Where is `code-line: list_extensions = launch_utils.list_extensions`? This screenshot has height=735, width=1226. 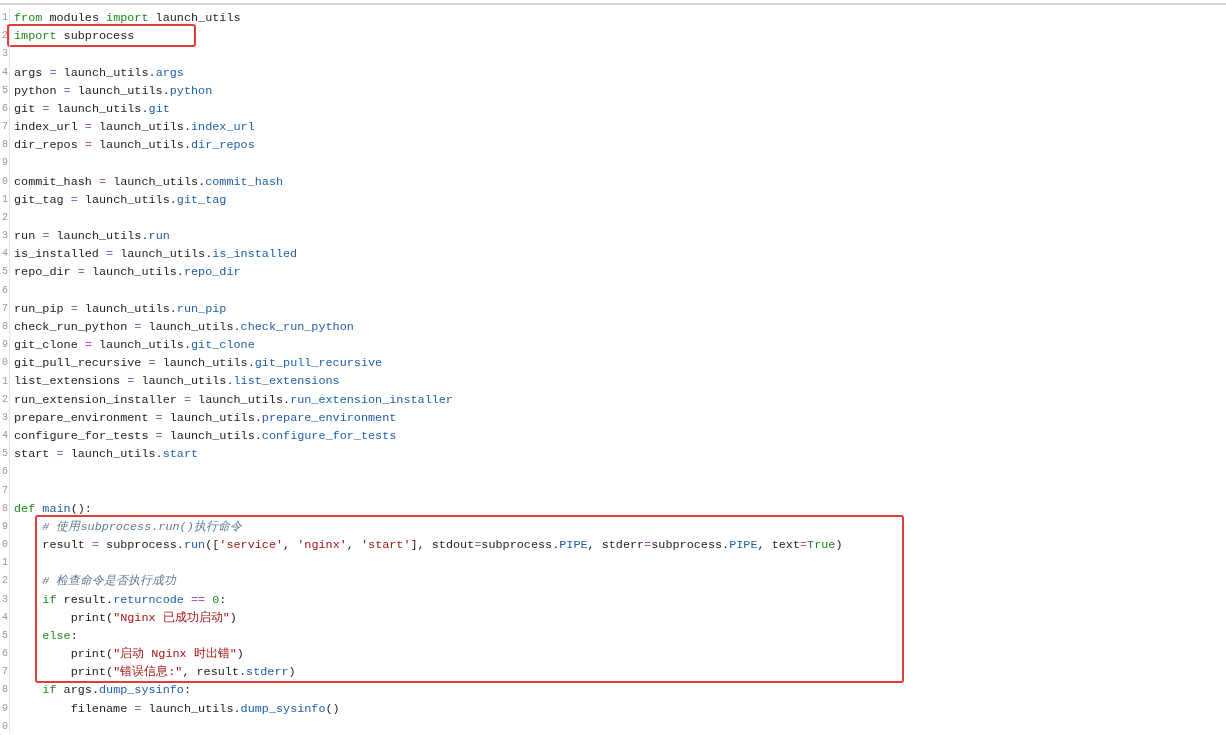 code-line: list_extensions = launch_utils.list_extensions is located at coordinates (177, 381).